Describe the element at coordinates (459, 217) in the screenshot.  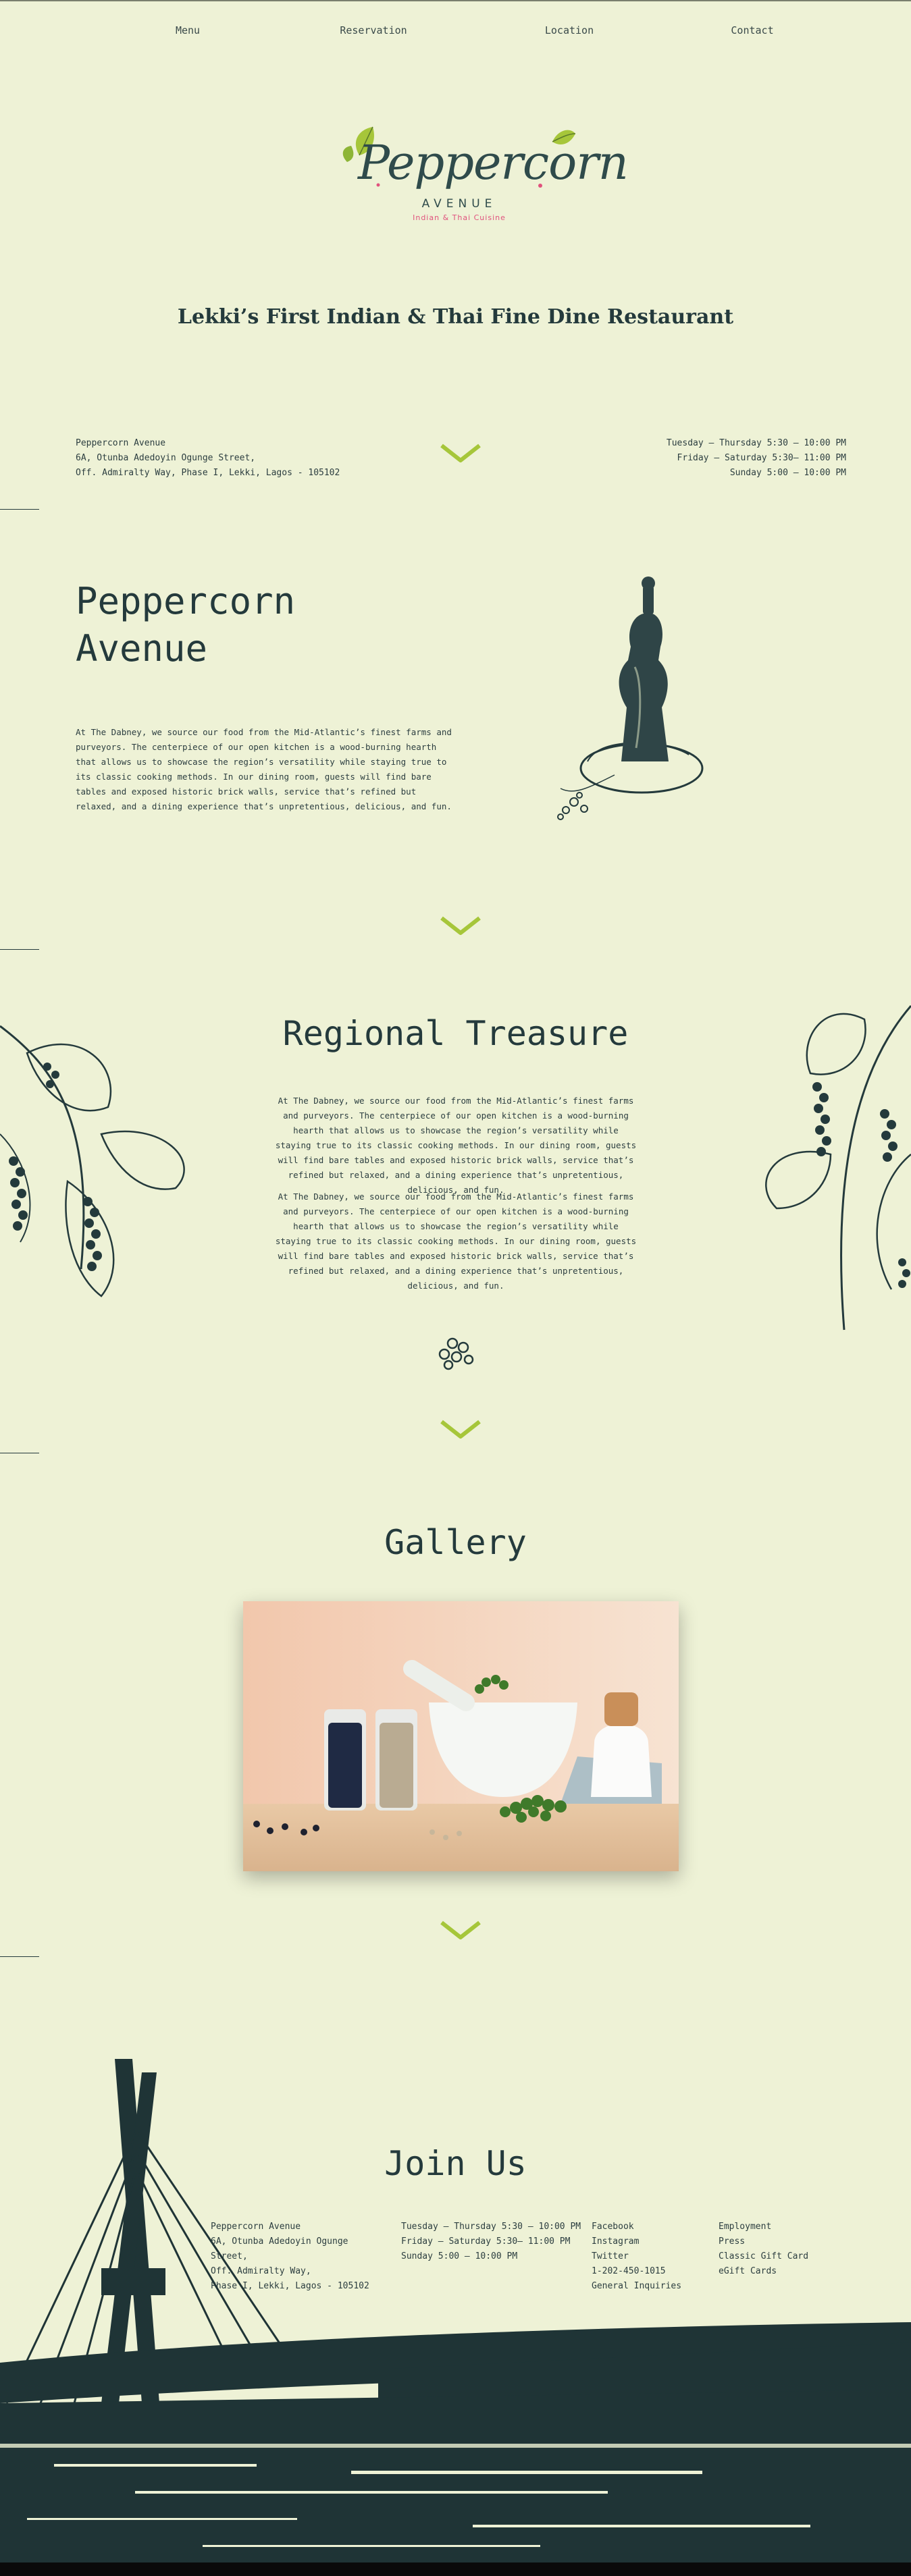
I see `logo-tagline: Indian & Thai Cuisine` at that location.